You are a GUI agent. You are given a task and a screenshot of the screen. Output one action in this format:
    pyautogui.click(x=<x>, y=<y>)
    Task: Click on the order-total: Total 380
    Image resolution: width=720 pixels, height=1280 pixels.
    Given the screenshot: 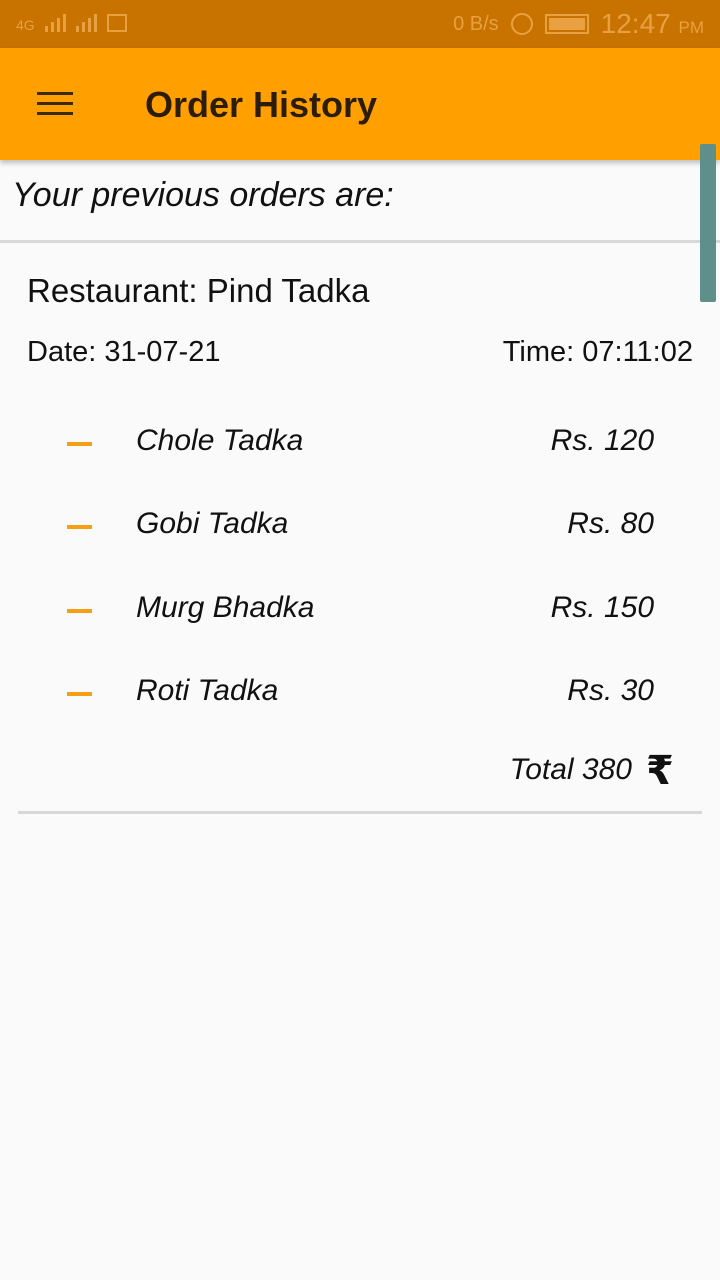 What is the action you would take?
    pyautogui.click(x=570, y=769)
    